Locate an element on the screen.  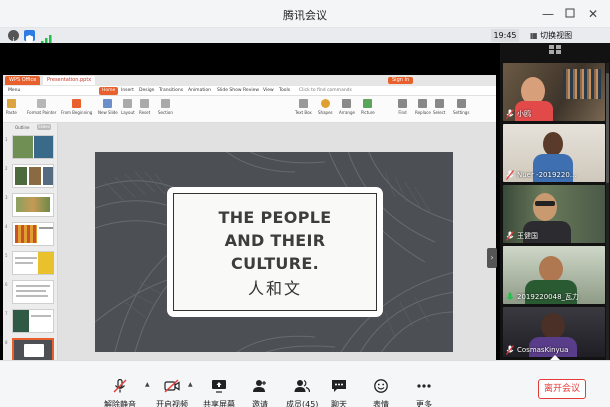
text-box-button: Text Box is located at coordinates (303, 107).